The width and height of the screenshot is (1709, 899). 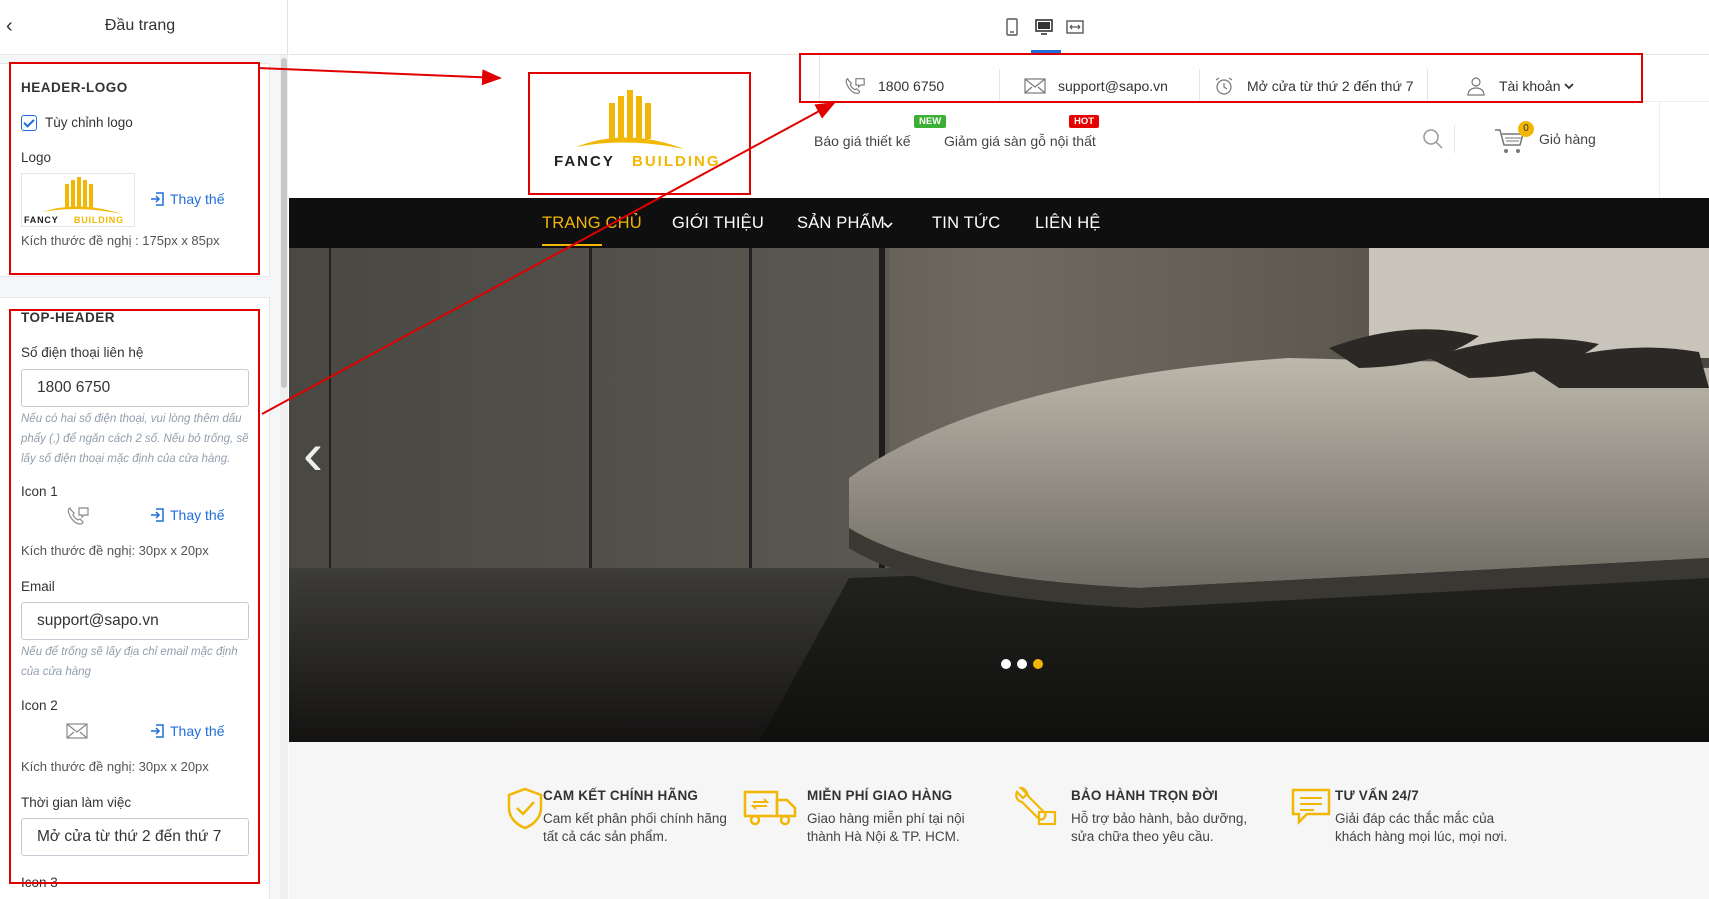 I want to click on feature-title: BẢO HÀNH TRỌN ĐỜI, so click(x=1144, y=795).